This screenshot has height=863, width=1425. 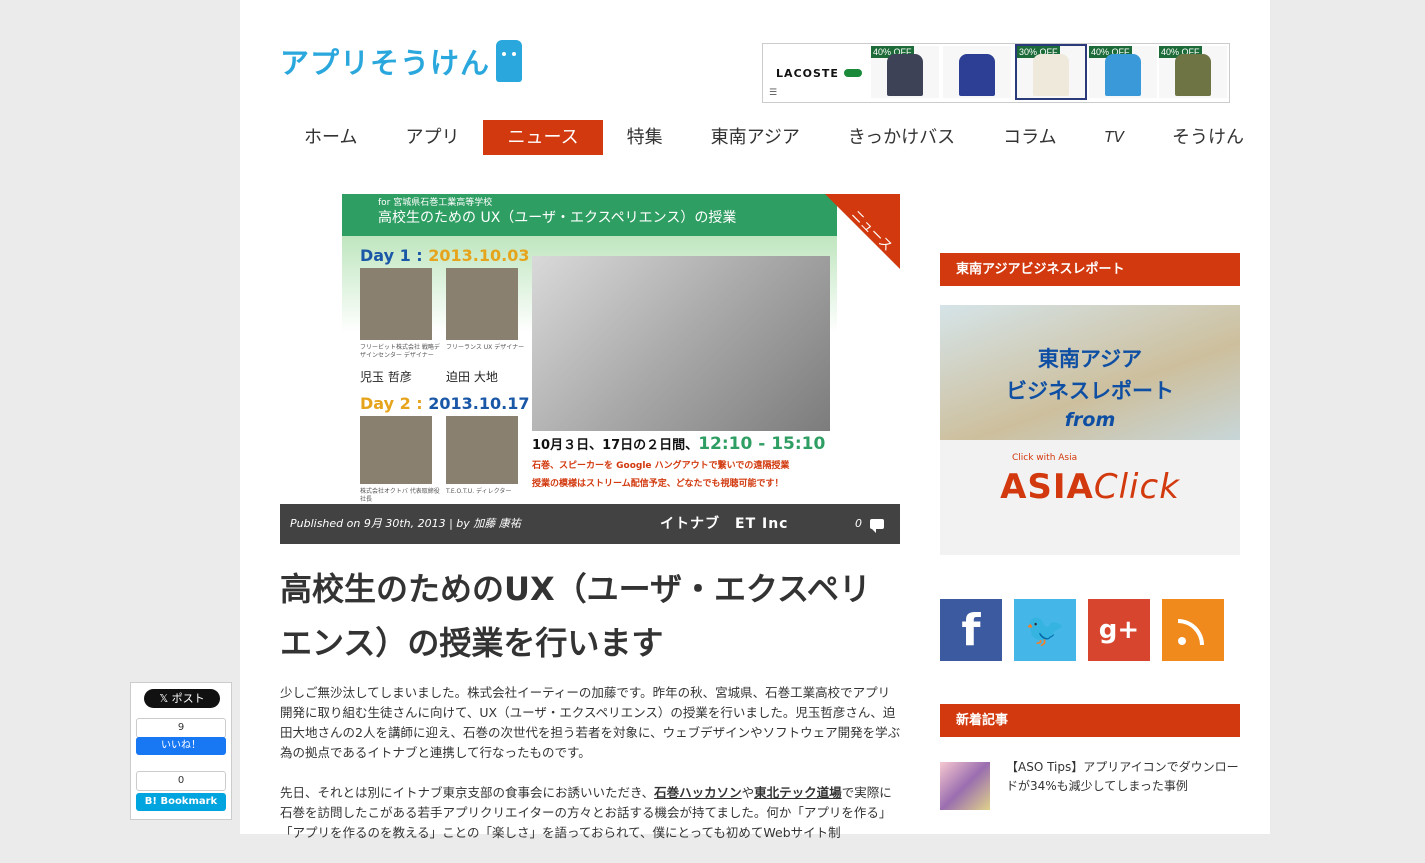 What do you see at coordinates (432, 137) in the screenshot?
I see `nav-apps: アプリ` at bounding box center [432, 137].